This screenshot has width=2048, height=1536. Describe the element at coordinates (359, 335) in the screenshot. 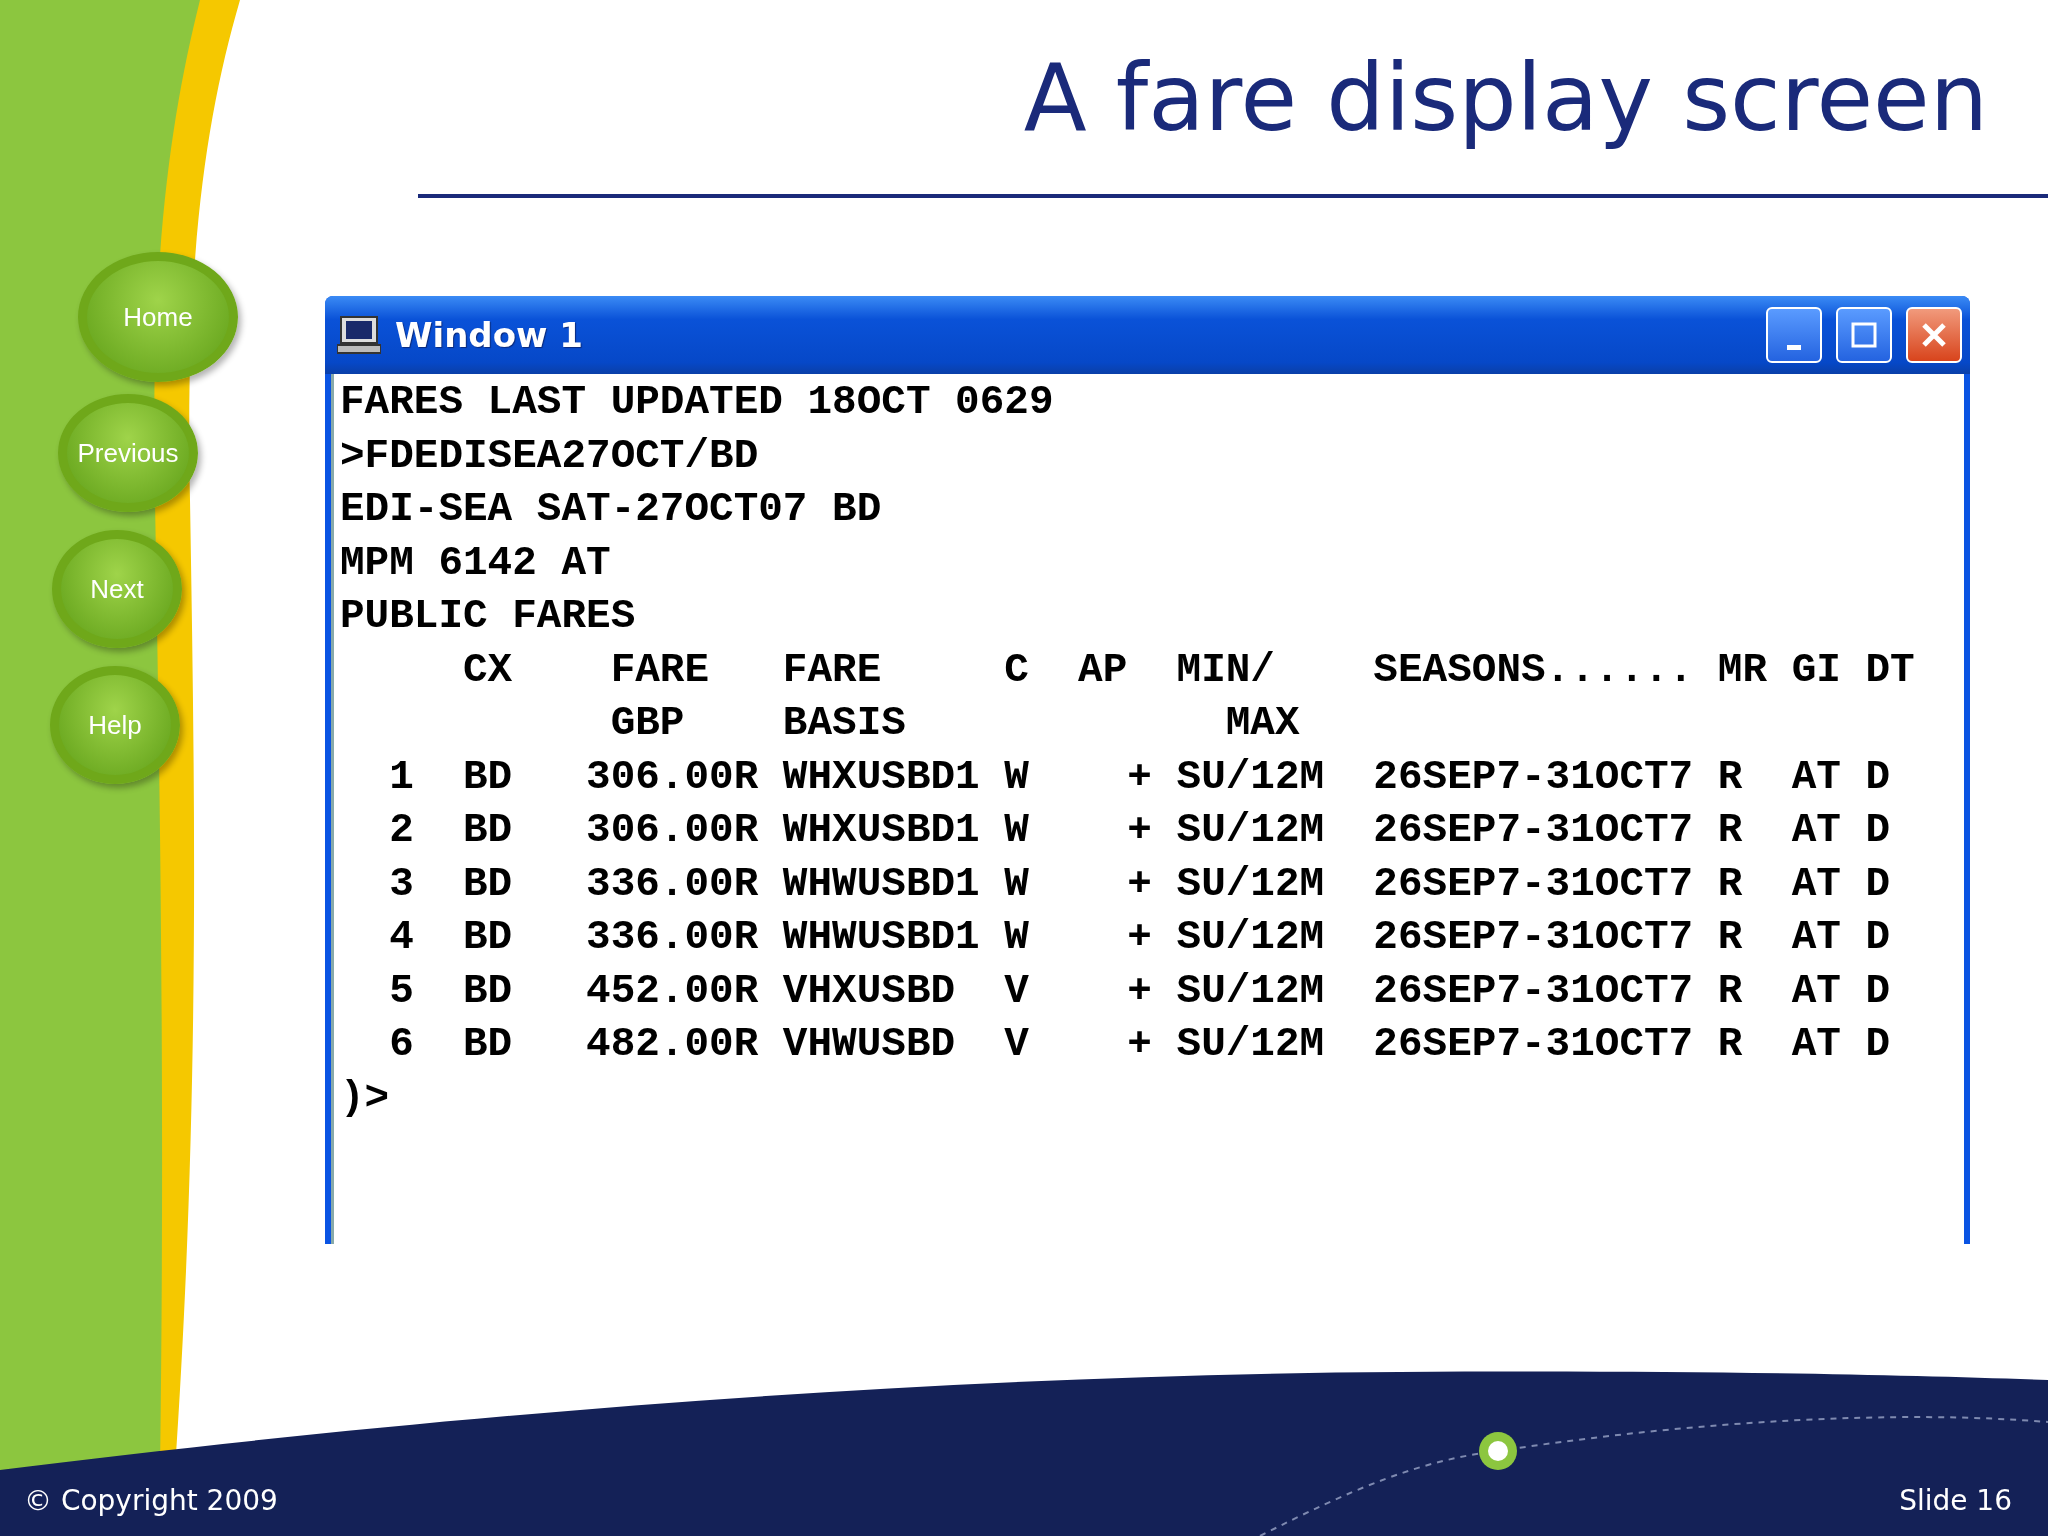

I see `computer-icon` at that location.